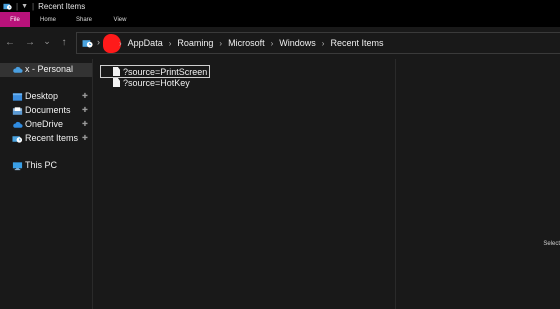 The height and width of the screenshot is (309, 560). I want to click on documents-folder-icon, so click(17, 111).